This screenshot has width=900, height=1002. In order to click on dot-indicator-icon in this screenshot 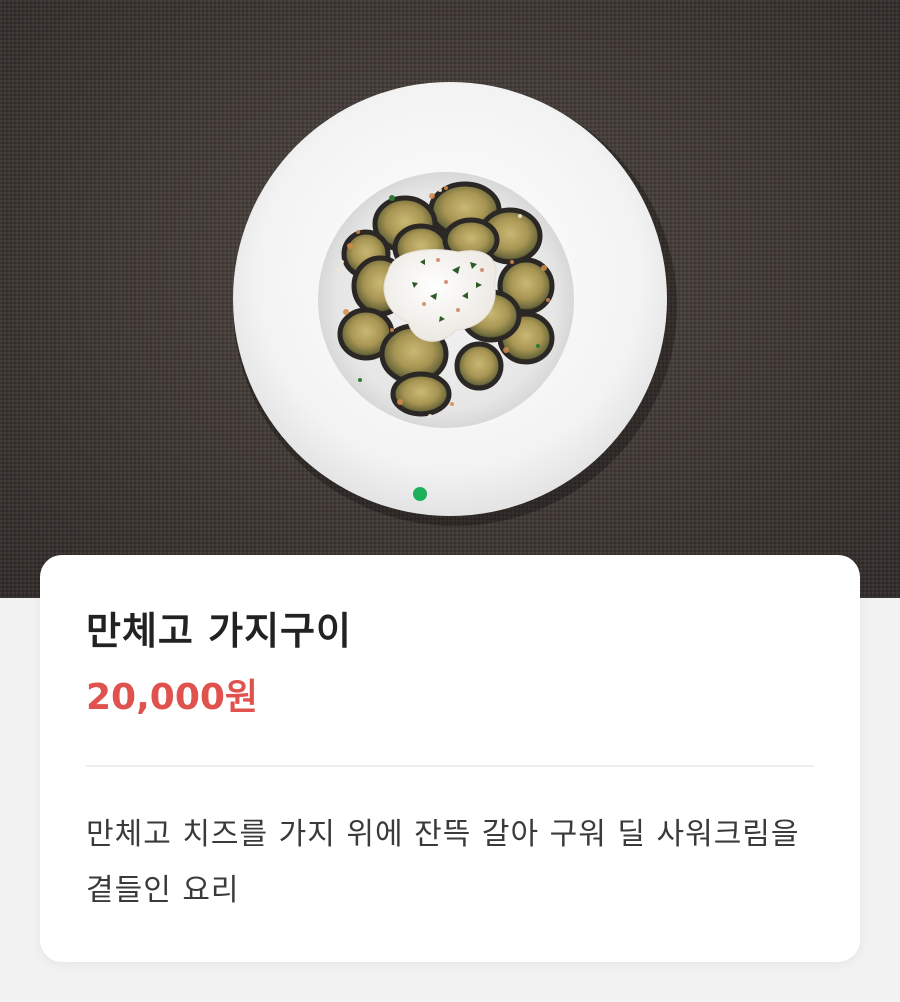, I will do `click(420, 494)`.